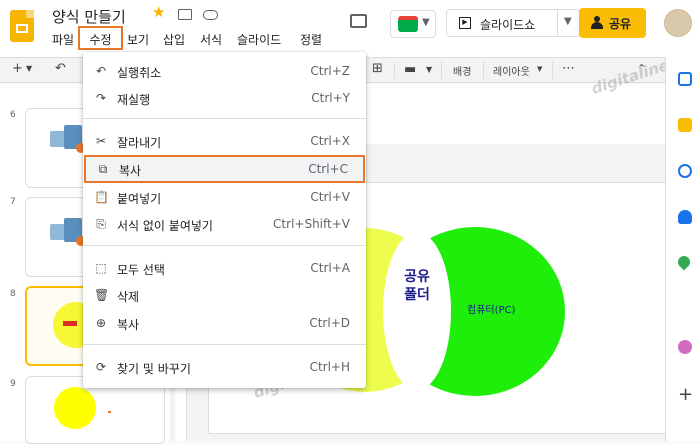  I want to click on tasks-icon, so click(685, 171).